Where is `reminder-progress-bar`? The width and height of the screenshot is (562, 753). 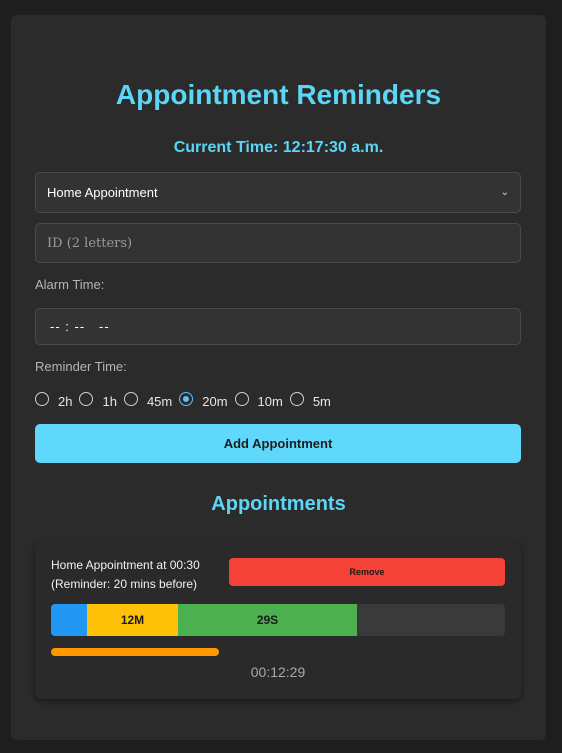
reminder-progress-bar is located at coordinates (135, 652).